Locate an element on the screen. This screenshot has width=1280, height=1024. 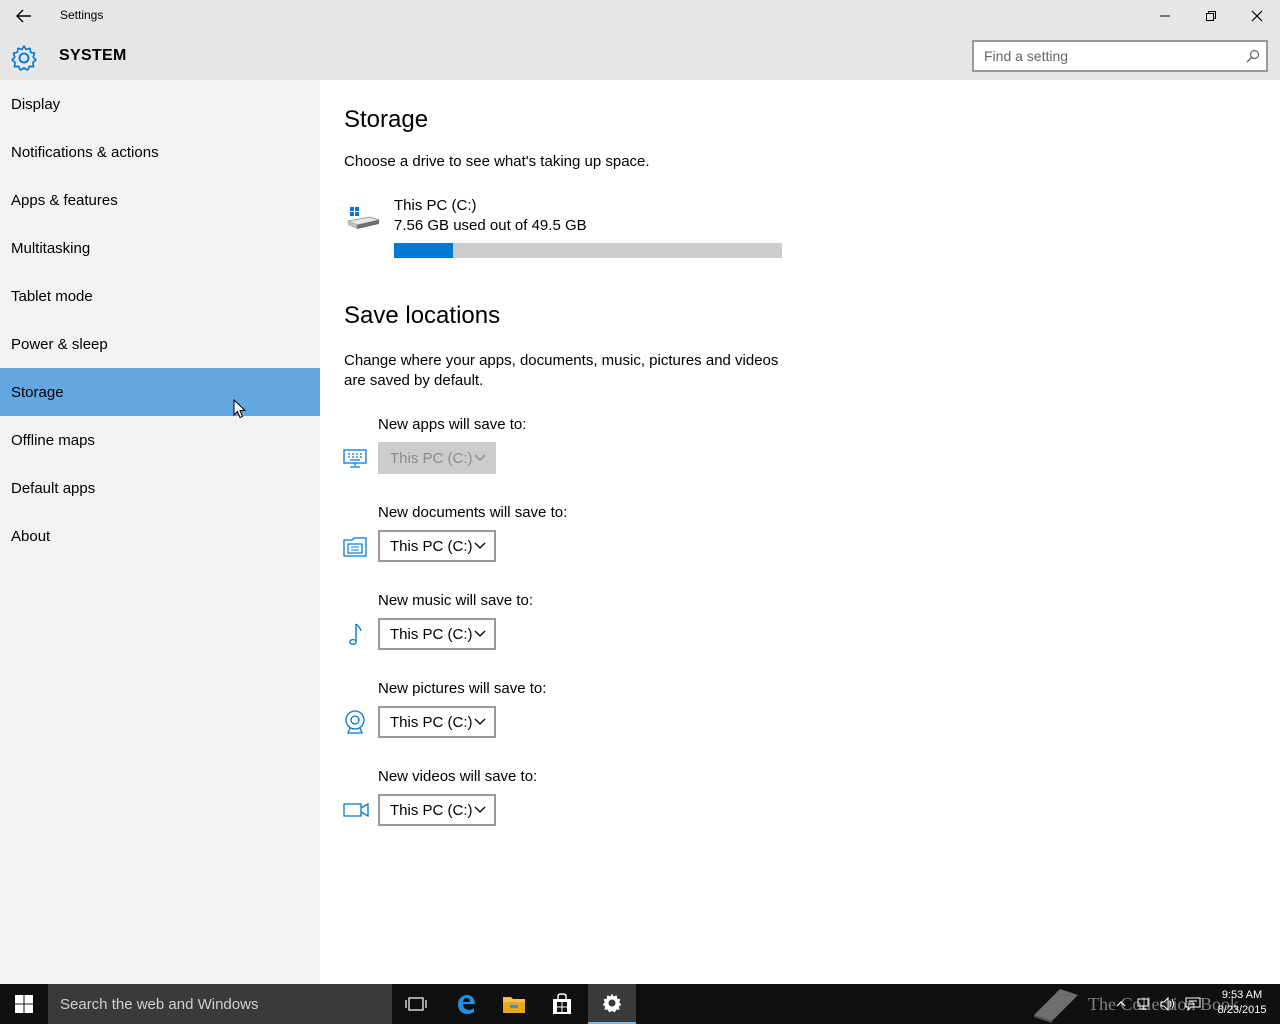
action-center-icon is located at coordinates (1193, 1004).